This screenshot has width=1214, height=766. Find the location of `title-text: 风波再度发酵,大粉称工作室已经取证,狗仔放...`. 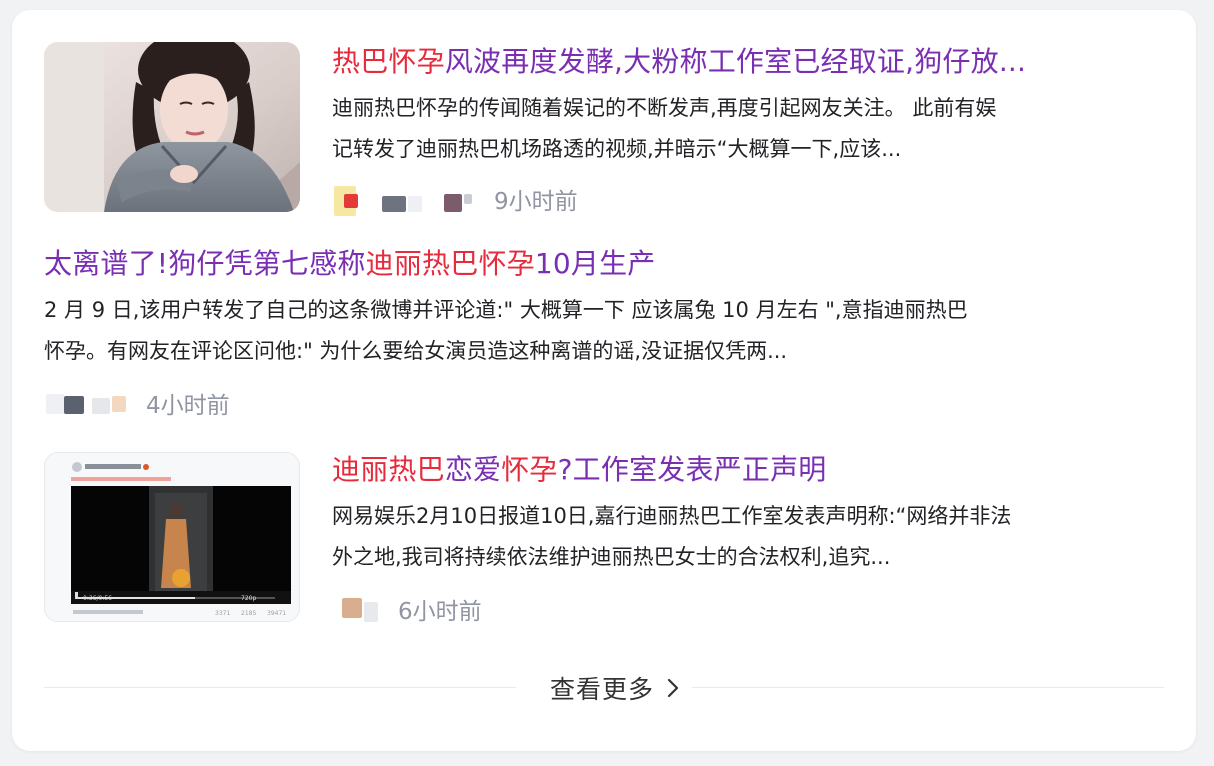

title-text: 风波再度发酵,大粉称工作室已经取证,狗仔放... is located at coordinates (735, 61).